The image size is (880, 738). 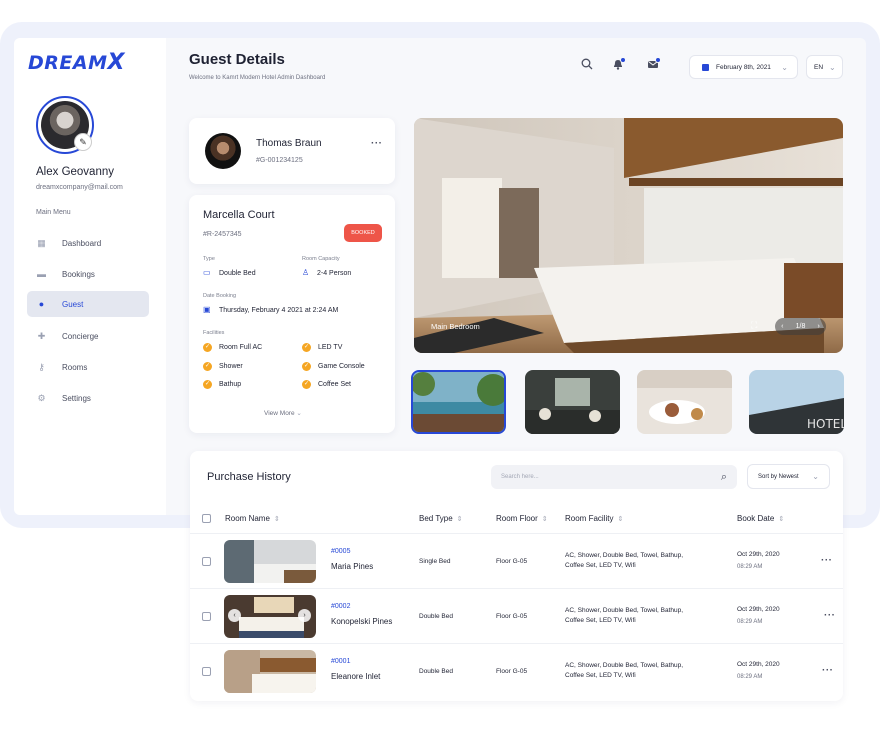 I want to click on room-code: #0001, so click(x=340, y=661).